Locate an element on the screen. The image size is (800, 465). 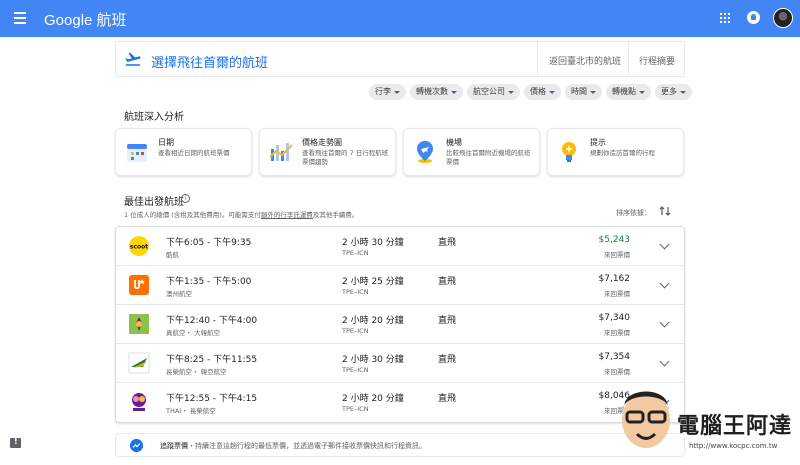
menu-icon is located at coordinates (20, 18).